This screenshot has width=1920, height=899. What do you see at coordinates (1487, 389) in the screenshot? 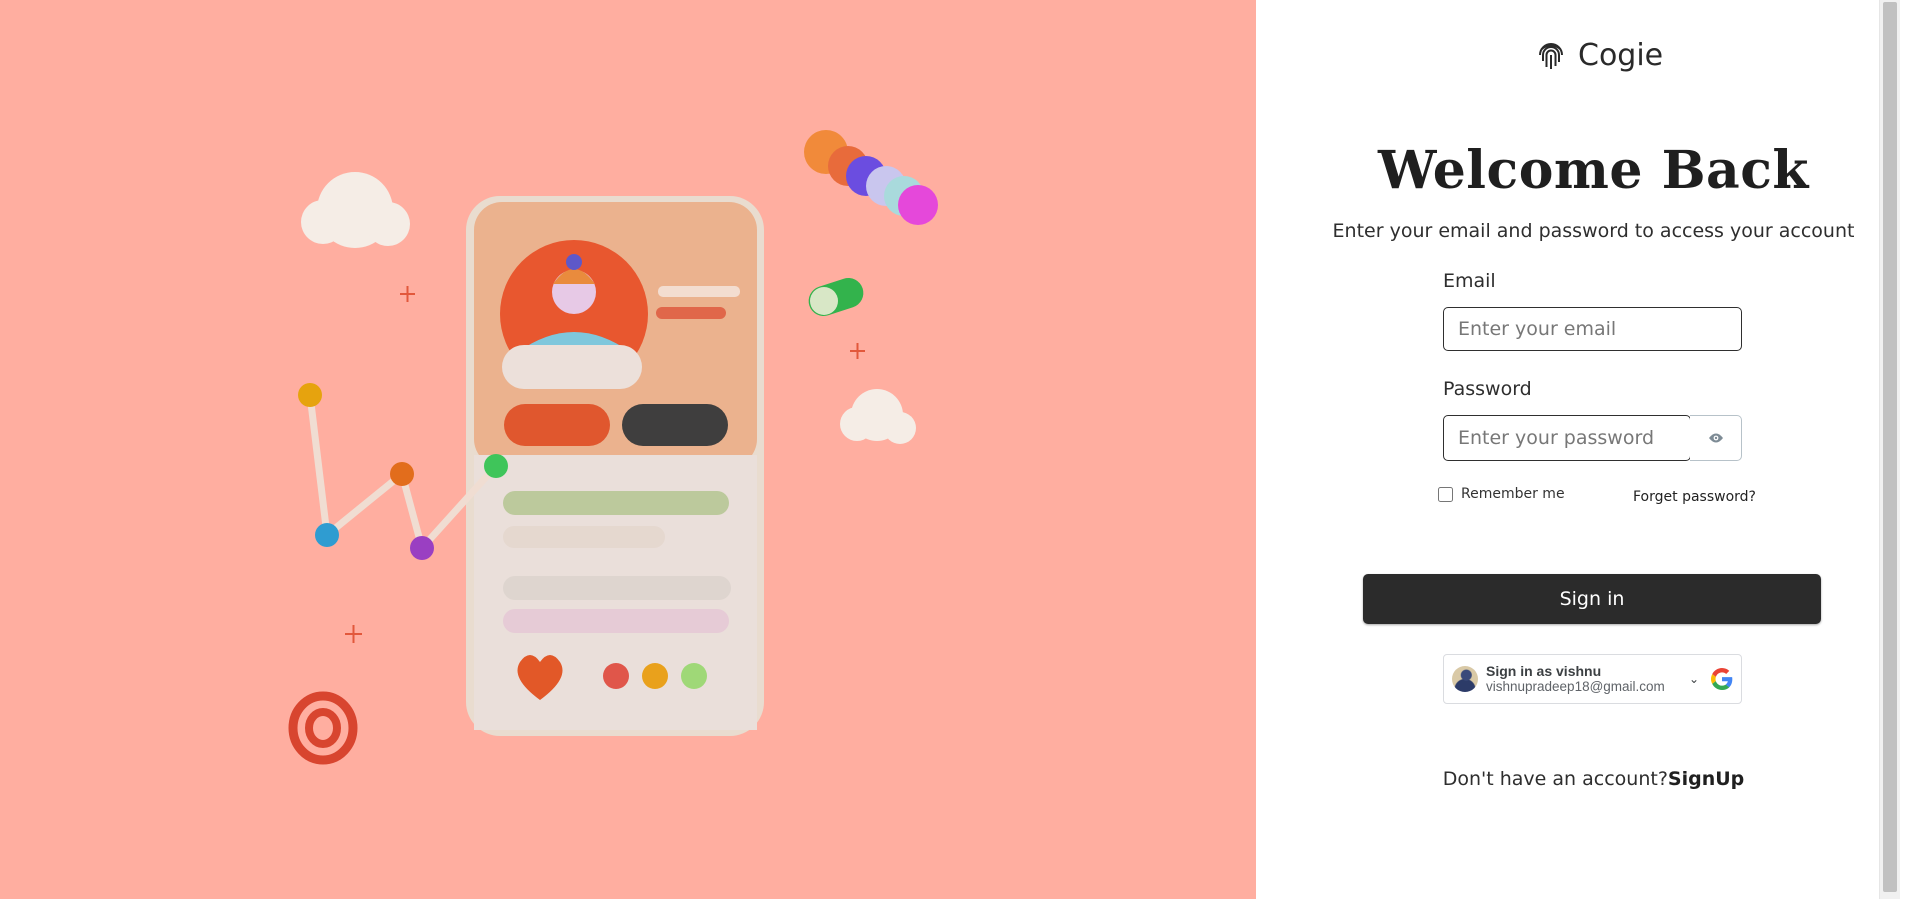
I see `password-label: Password` at bounding box center [1487, 389].